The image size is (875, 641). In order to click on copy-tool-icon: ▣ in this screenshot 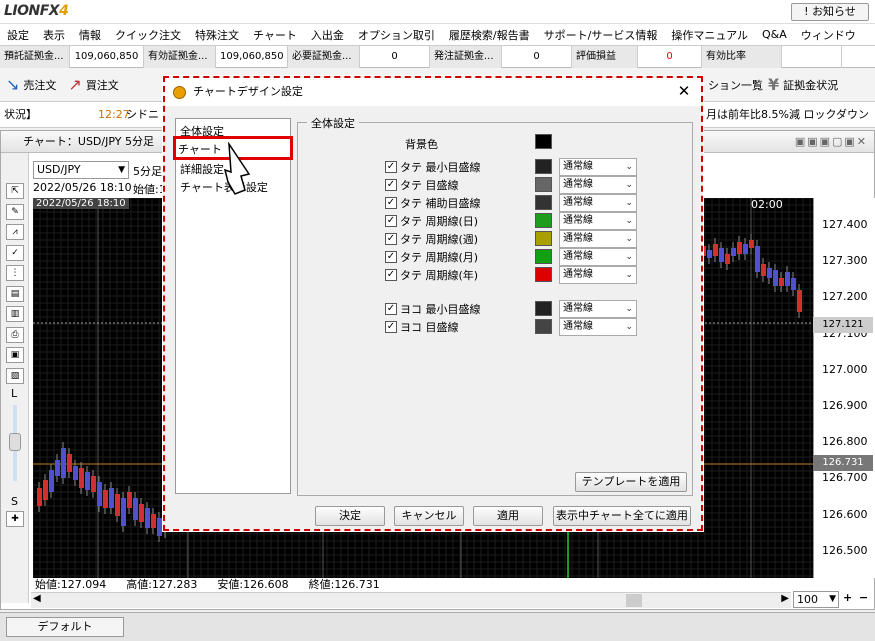, I will do `click(15, 355)`.